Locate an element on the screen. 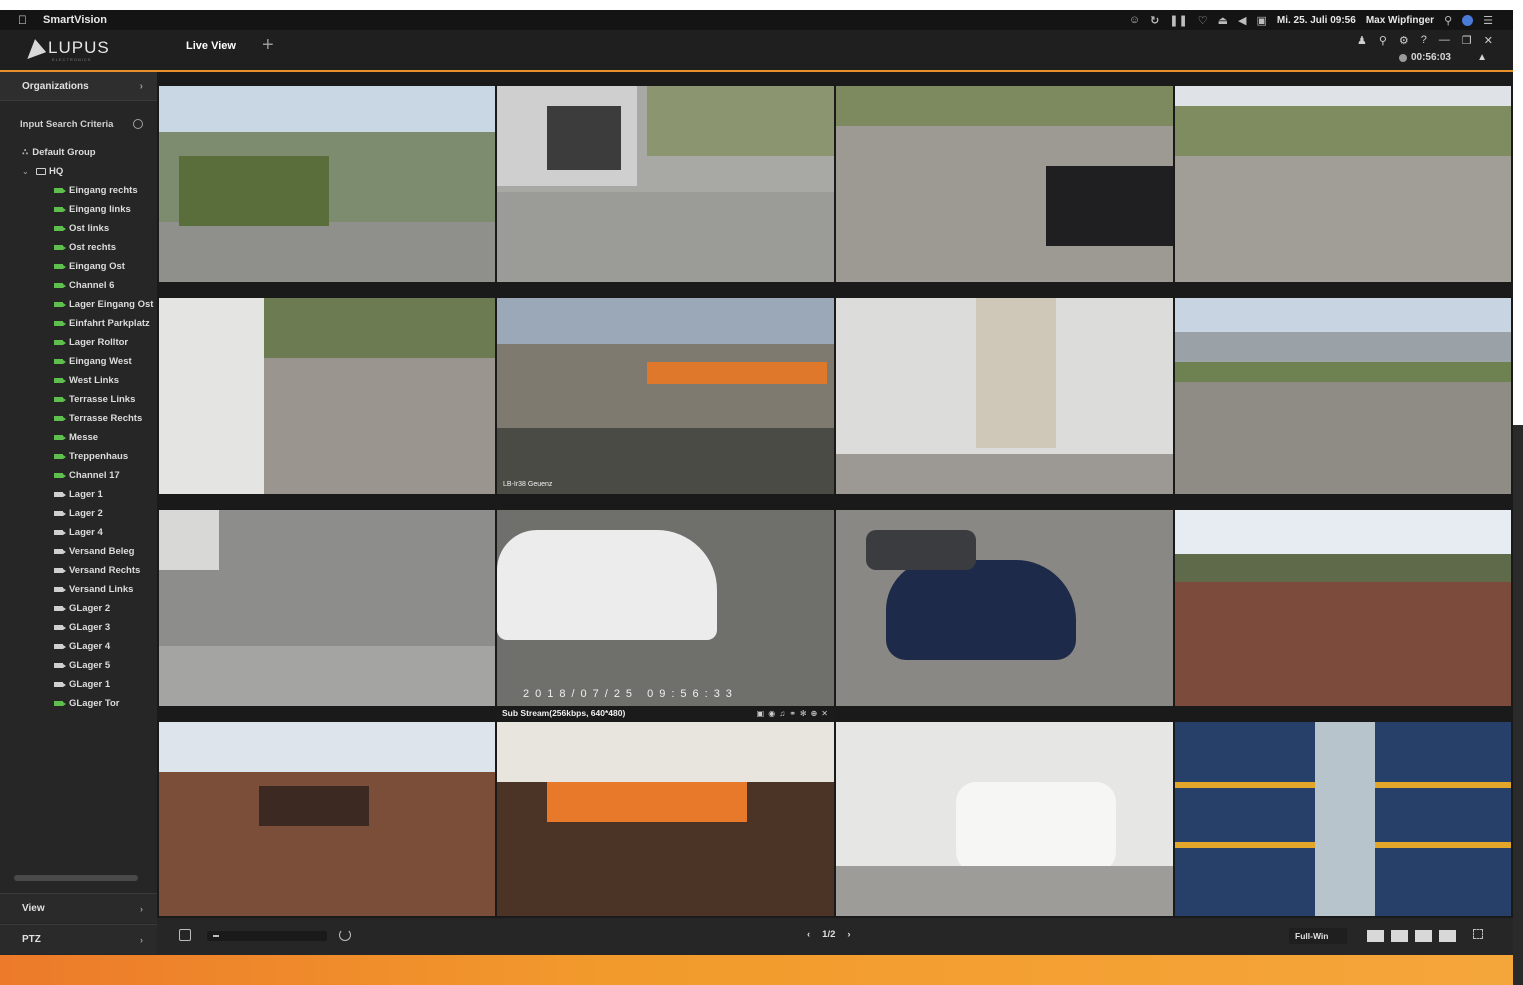 This screenshot has height=985, width=1523. tree-camera-item: Eingang rechts is located at coordinates (78, 190).